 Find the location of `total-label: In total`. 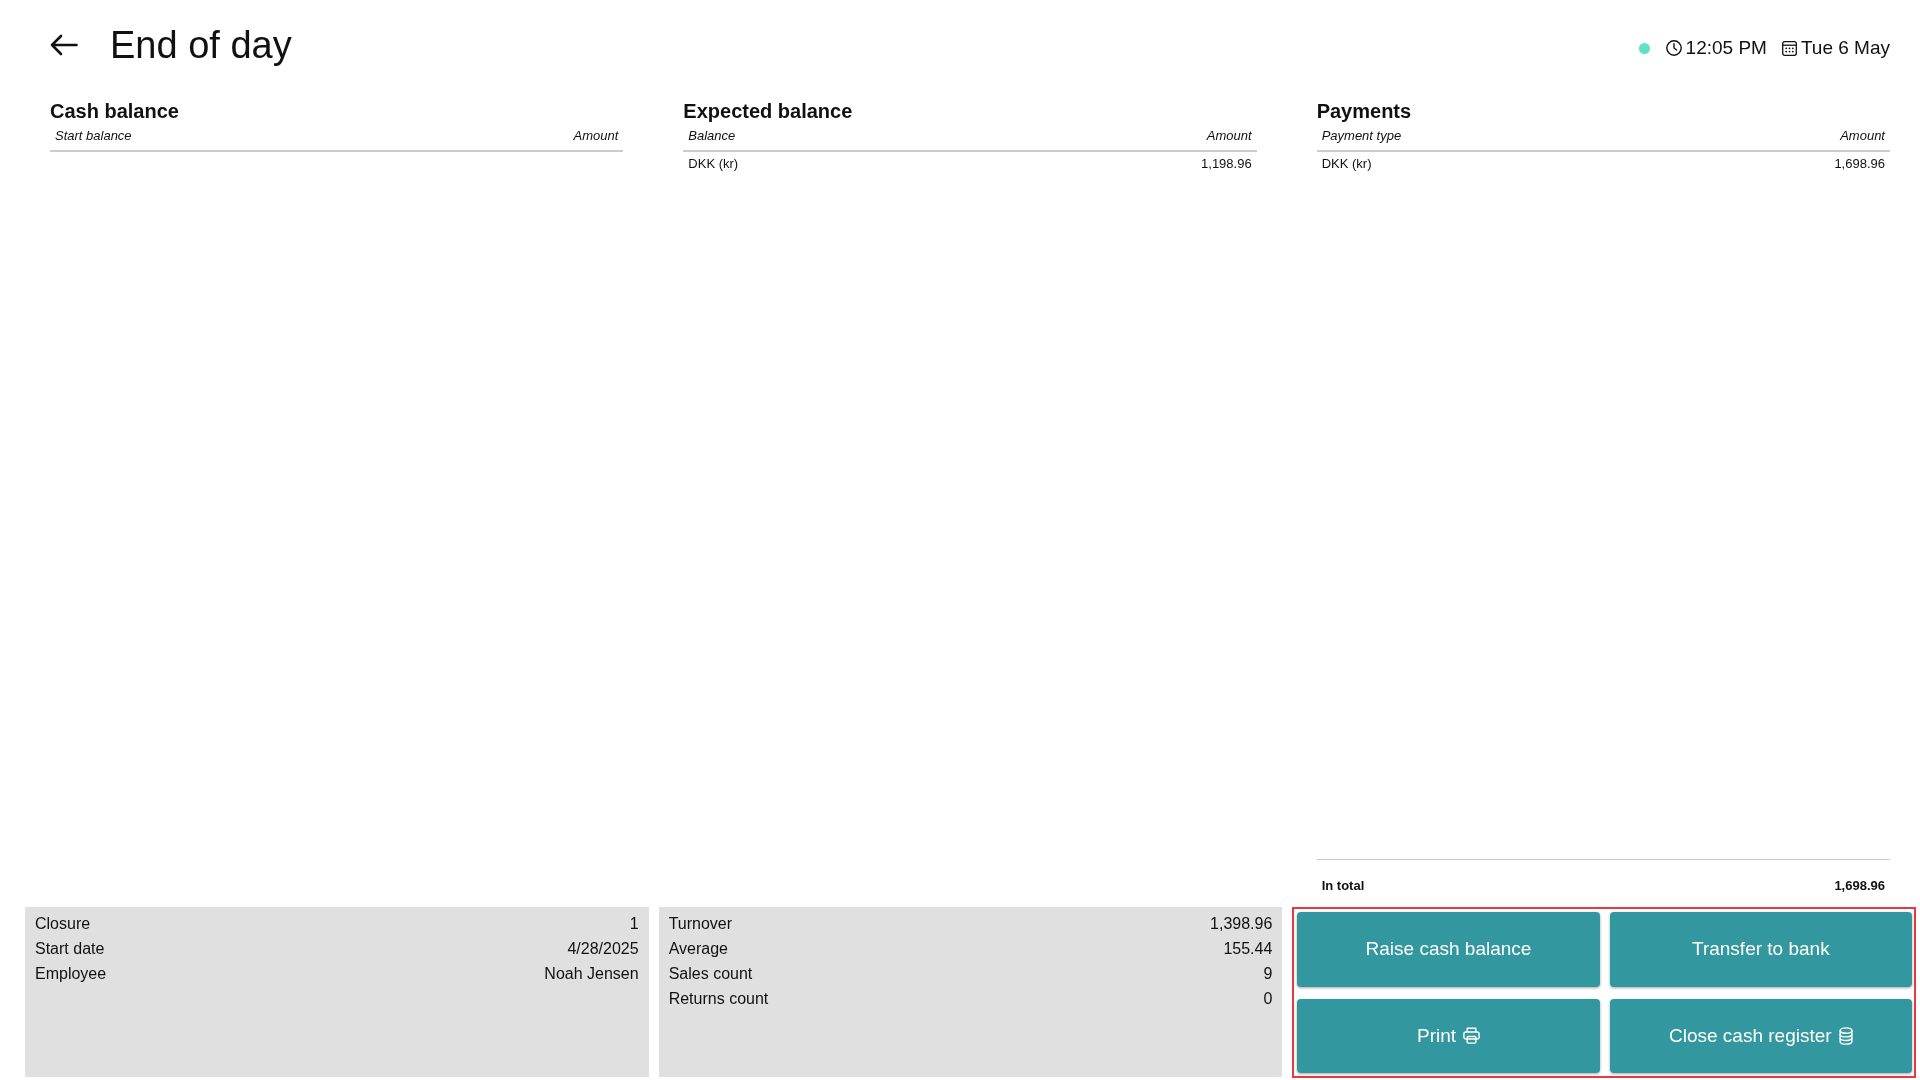

total-label: In total is located at coordinates (1343, 886).